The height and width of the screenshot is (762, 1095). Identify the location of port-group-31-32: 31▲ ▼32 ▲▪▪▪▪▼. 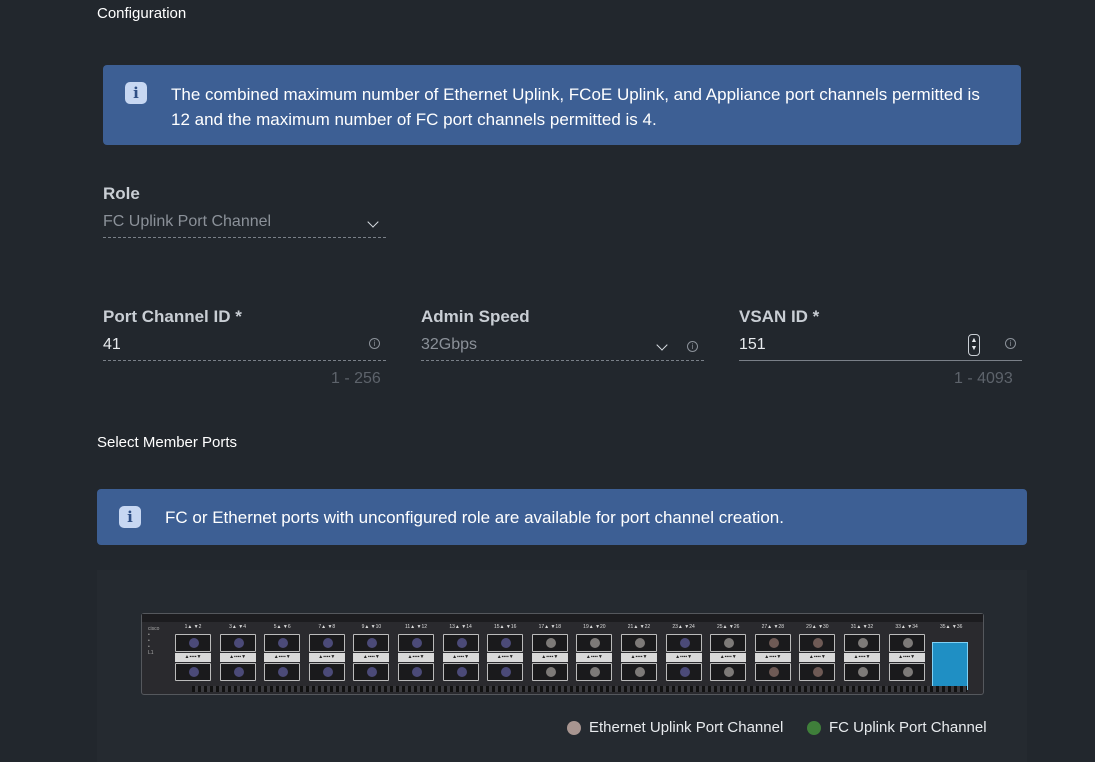
(862, 654).